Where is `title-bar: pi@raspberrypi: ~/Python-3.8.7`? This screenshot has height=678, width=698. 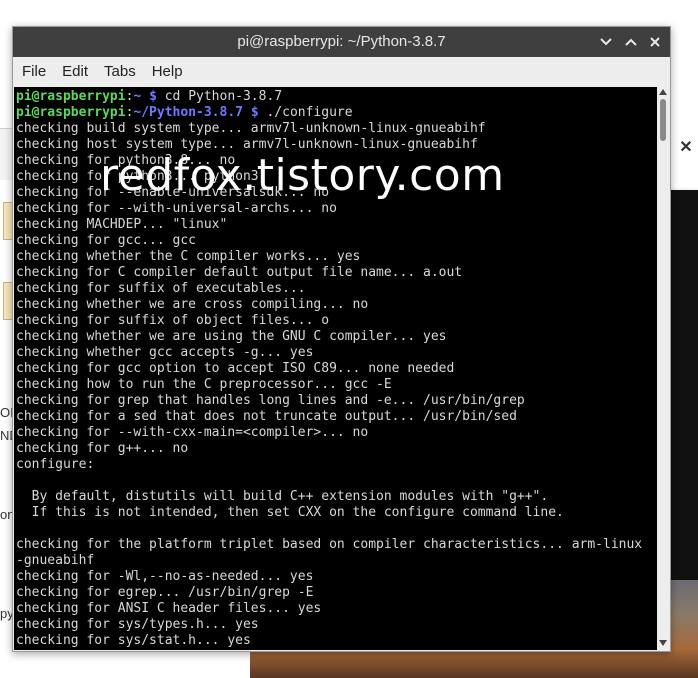
title-bar: pi@raspberrypi: ~/Python-3.8.7 is located at coordinates (341, 42).